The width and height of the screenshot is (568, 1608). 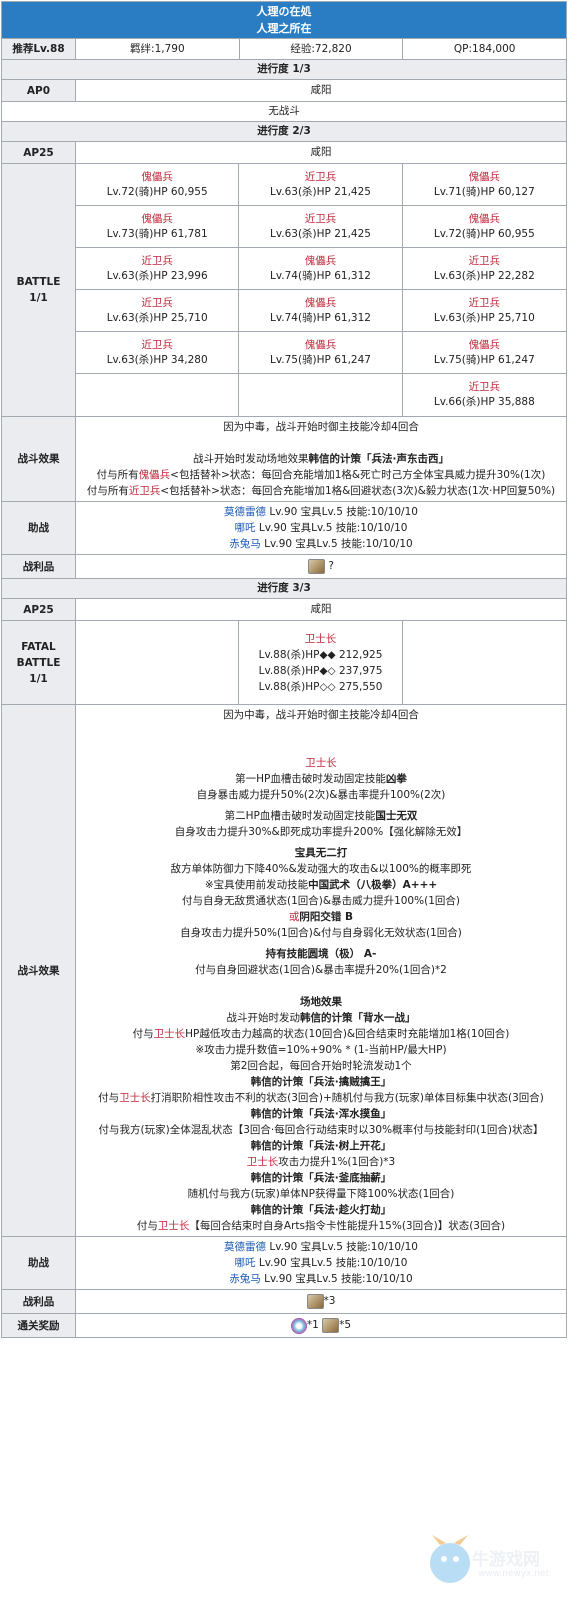 I want to click on quest-title: 人理の在処 人理之所在, so click(x=284, y=20).